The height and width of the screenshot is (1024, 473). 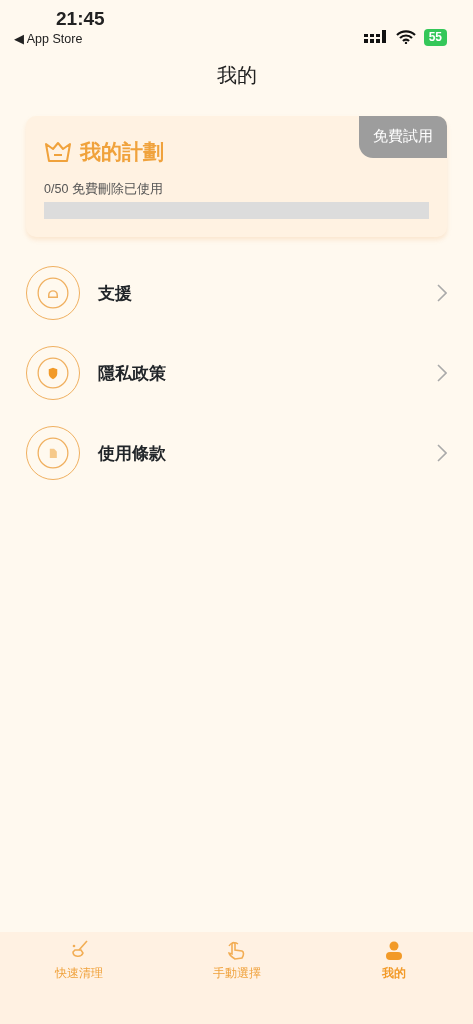 What do you see at coordinates (258, 373) in the screenshot?
I see `menu-item: 隱私政策` at bounding box center [258, 373].